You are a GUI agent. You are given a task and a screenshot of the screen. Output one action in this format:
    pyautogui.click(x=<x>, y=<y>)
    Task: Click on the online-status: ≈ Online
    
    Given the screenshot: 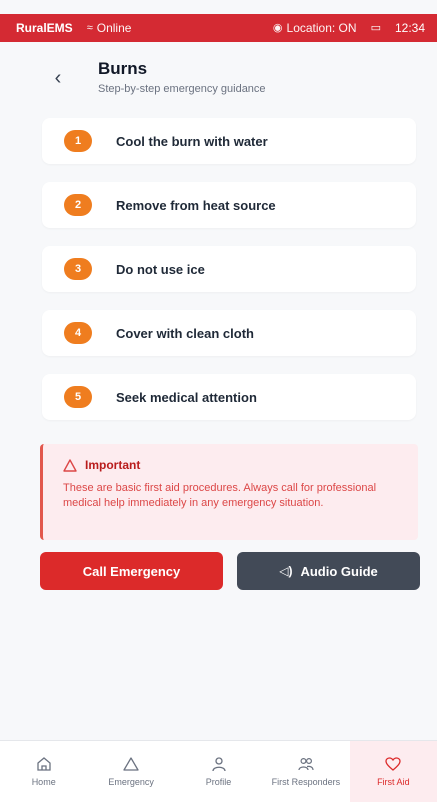 What is the action you would take?
    pyautogui.click(x=109, y=28)
    